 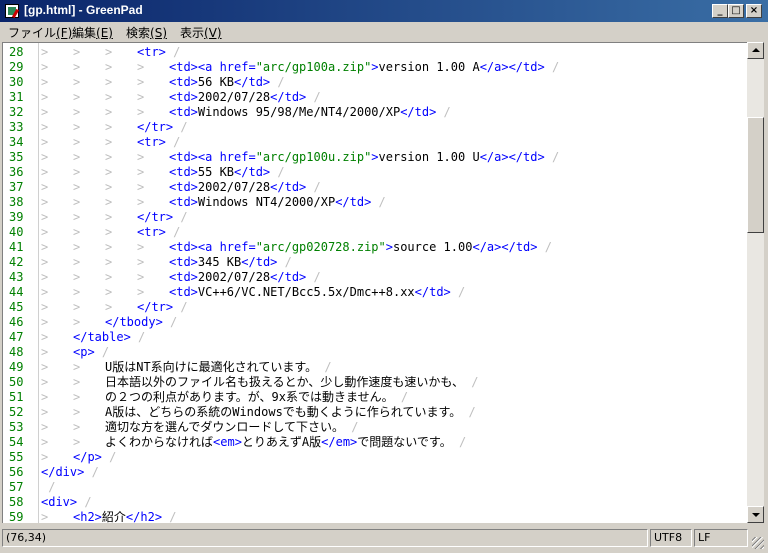 I want to click on menu-view: 表示(V), so click(x=201, y=32).